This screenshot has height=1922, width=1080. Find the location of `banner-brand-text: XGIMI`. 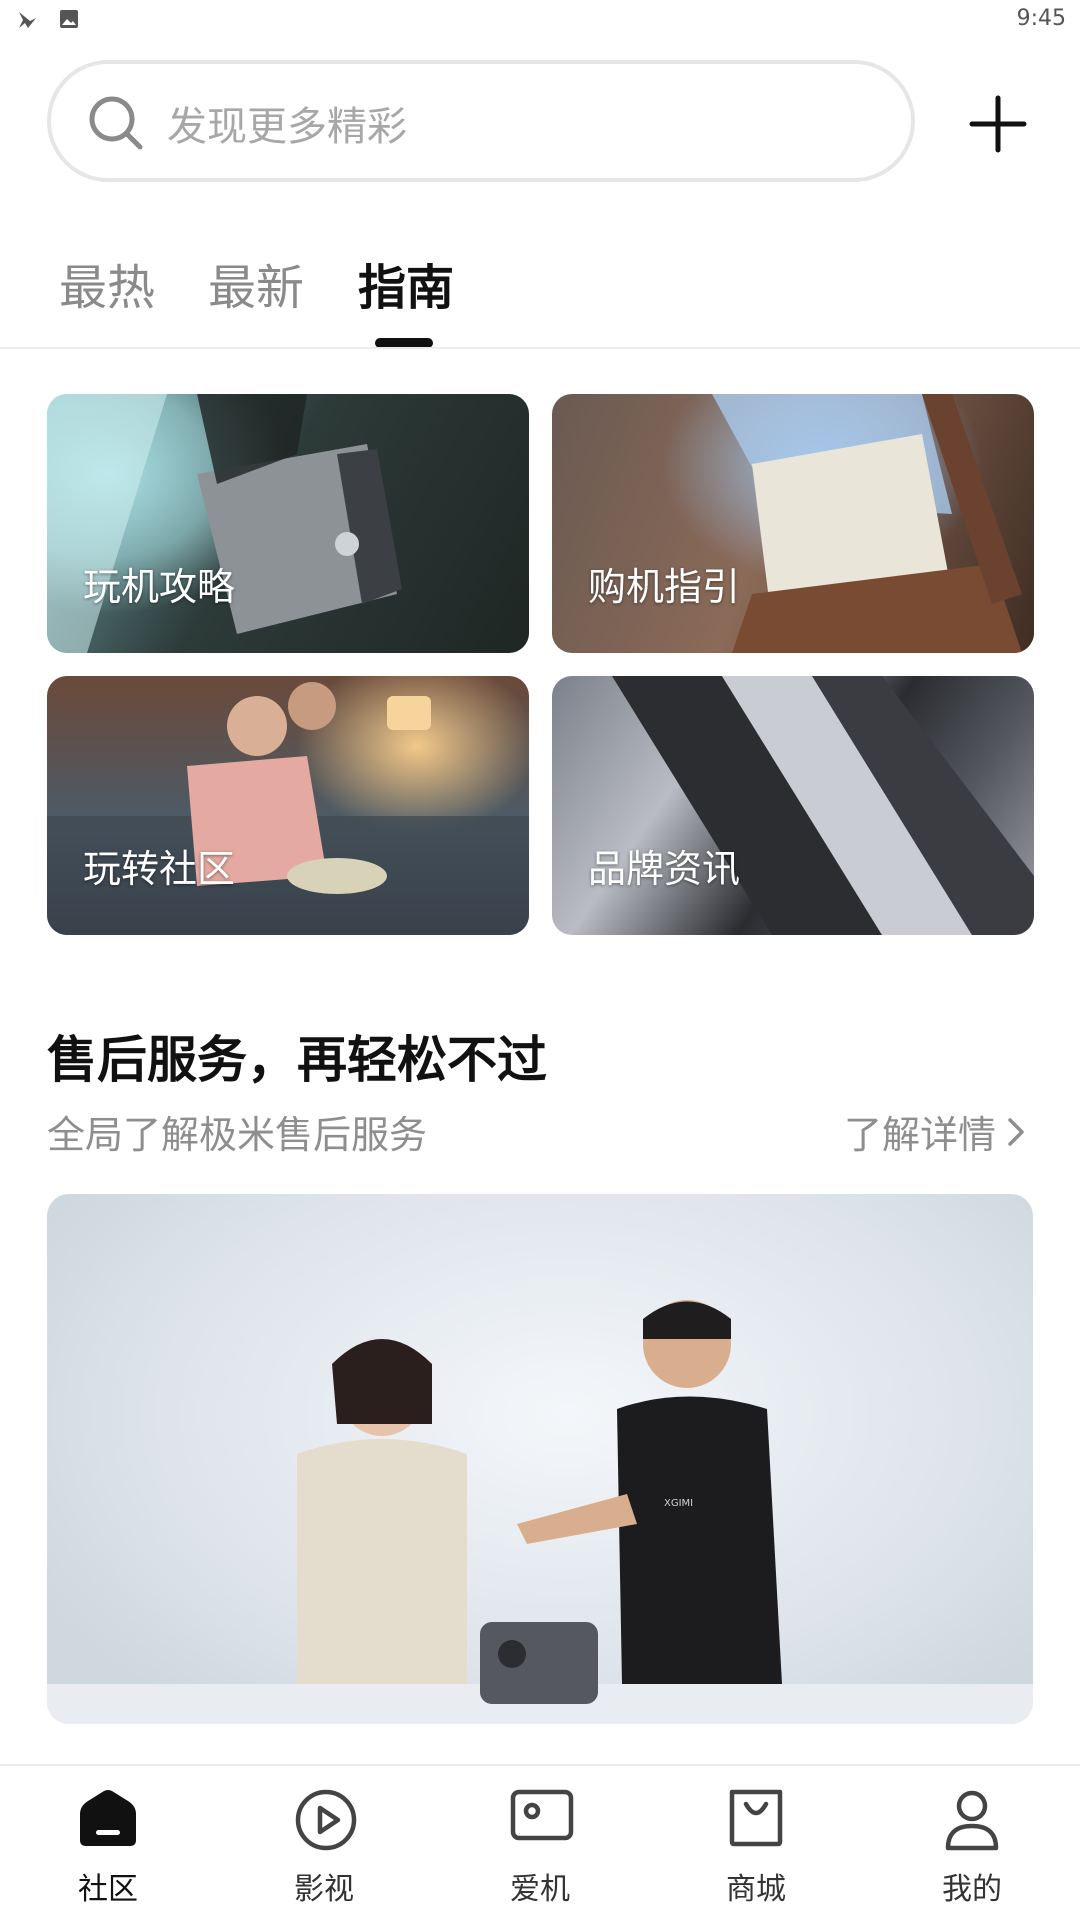

banner-brand-text: XGIMI is located at coordinates (678, 1503).